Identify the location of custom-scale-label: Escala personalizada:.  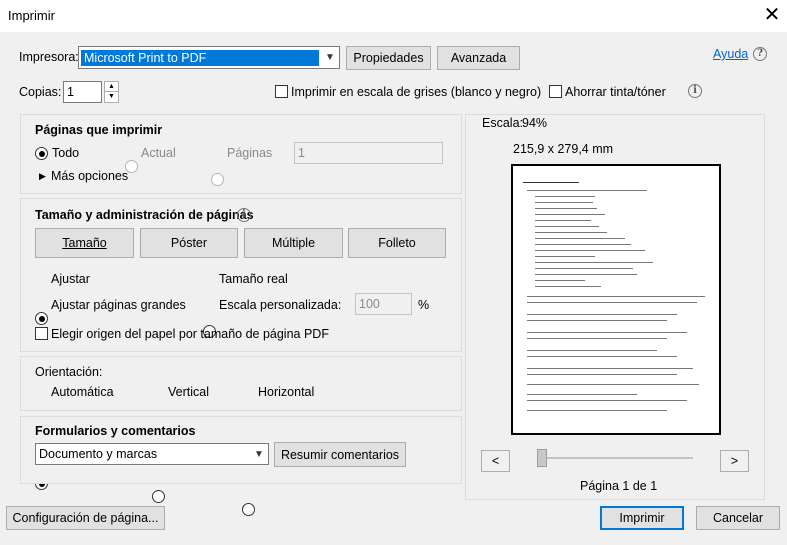
(280, 305).